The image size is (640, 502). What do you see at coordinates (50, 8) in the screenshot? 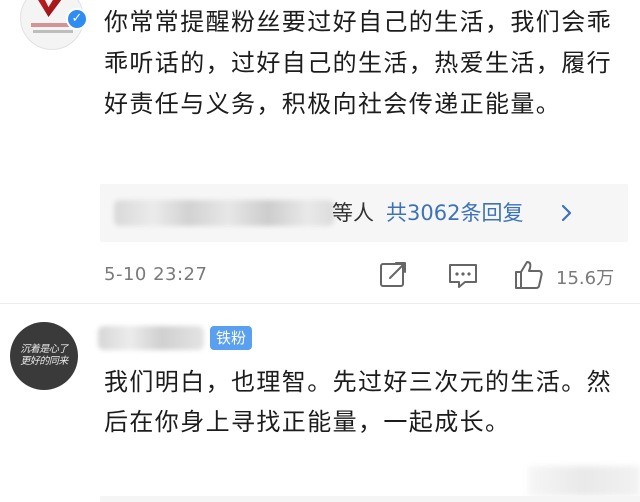
I see `logo-mark` at bounding box center [50, 8].